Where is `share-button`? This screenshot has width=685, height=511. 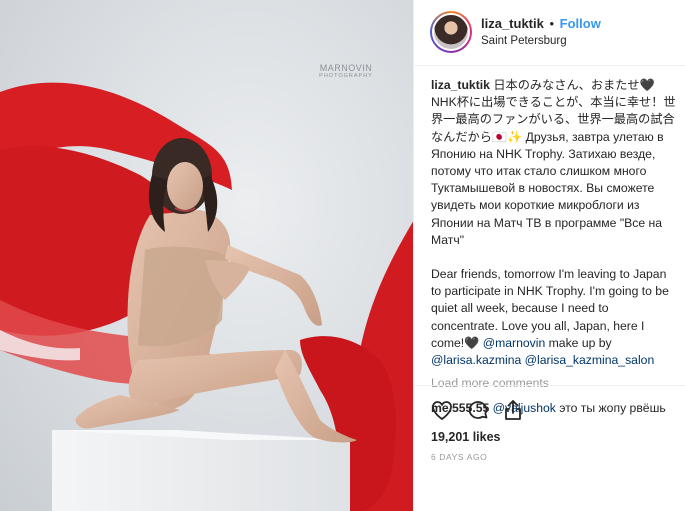
share-button is located at coordinates (514, 411).